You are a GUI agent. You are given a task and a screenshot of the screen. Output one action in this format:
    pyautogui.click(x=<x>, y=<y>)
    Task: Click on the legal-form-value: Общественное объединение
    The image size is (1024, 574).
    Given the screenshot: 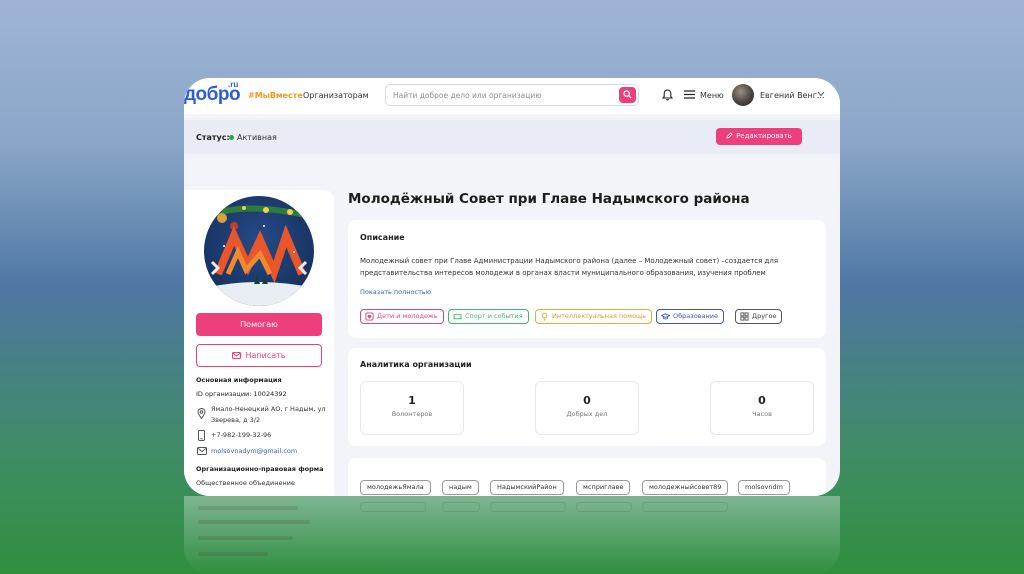 What is the action you would take?
    pyautogui.click(x=245, y=483)
    